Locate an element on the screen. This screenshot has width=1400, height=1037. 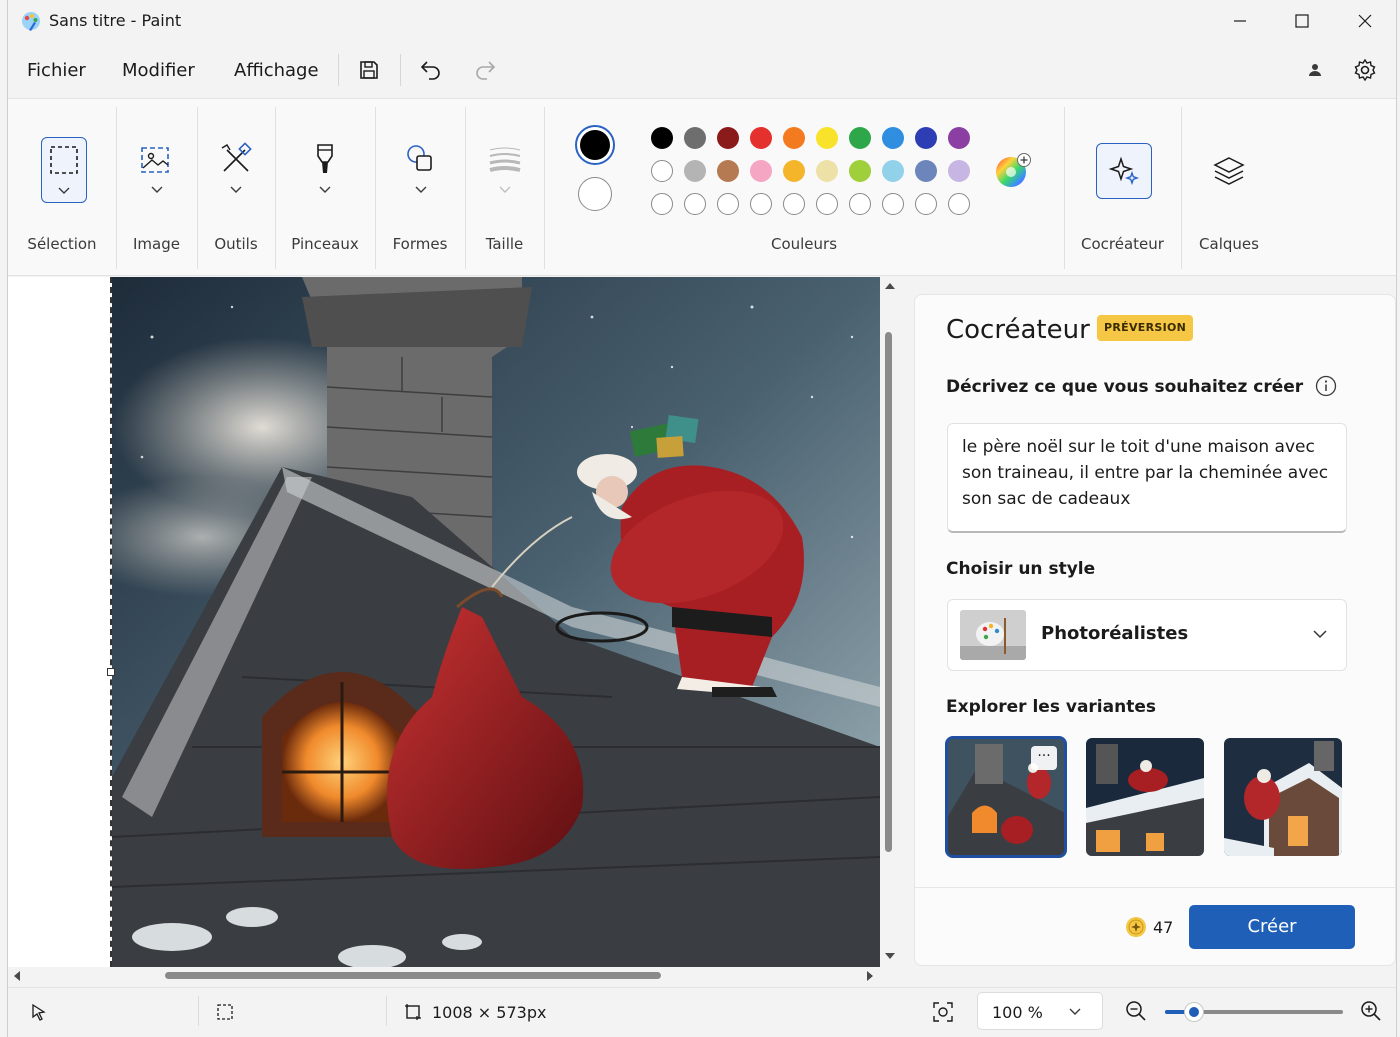
credits-coin-icon is located at coordinates (1136, 927).